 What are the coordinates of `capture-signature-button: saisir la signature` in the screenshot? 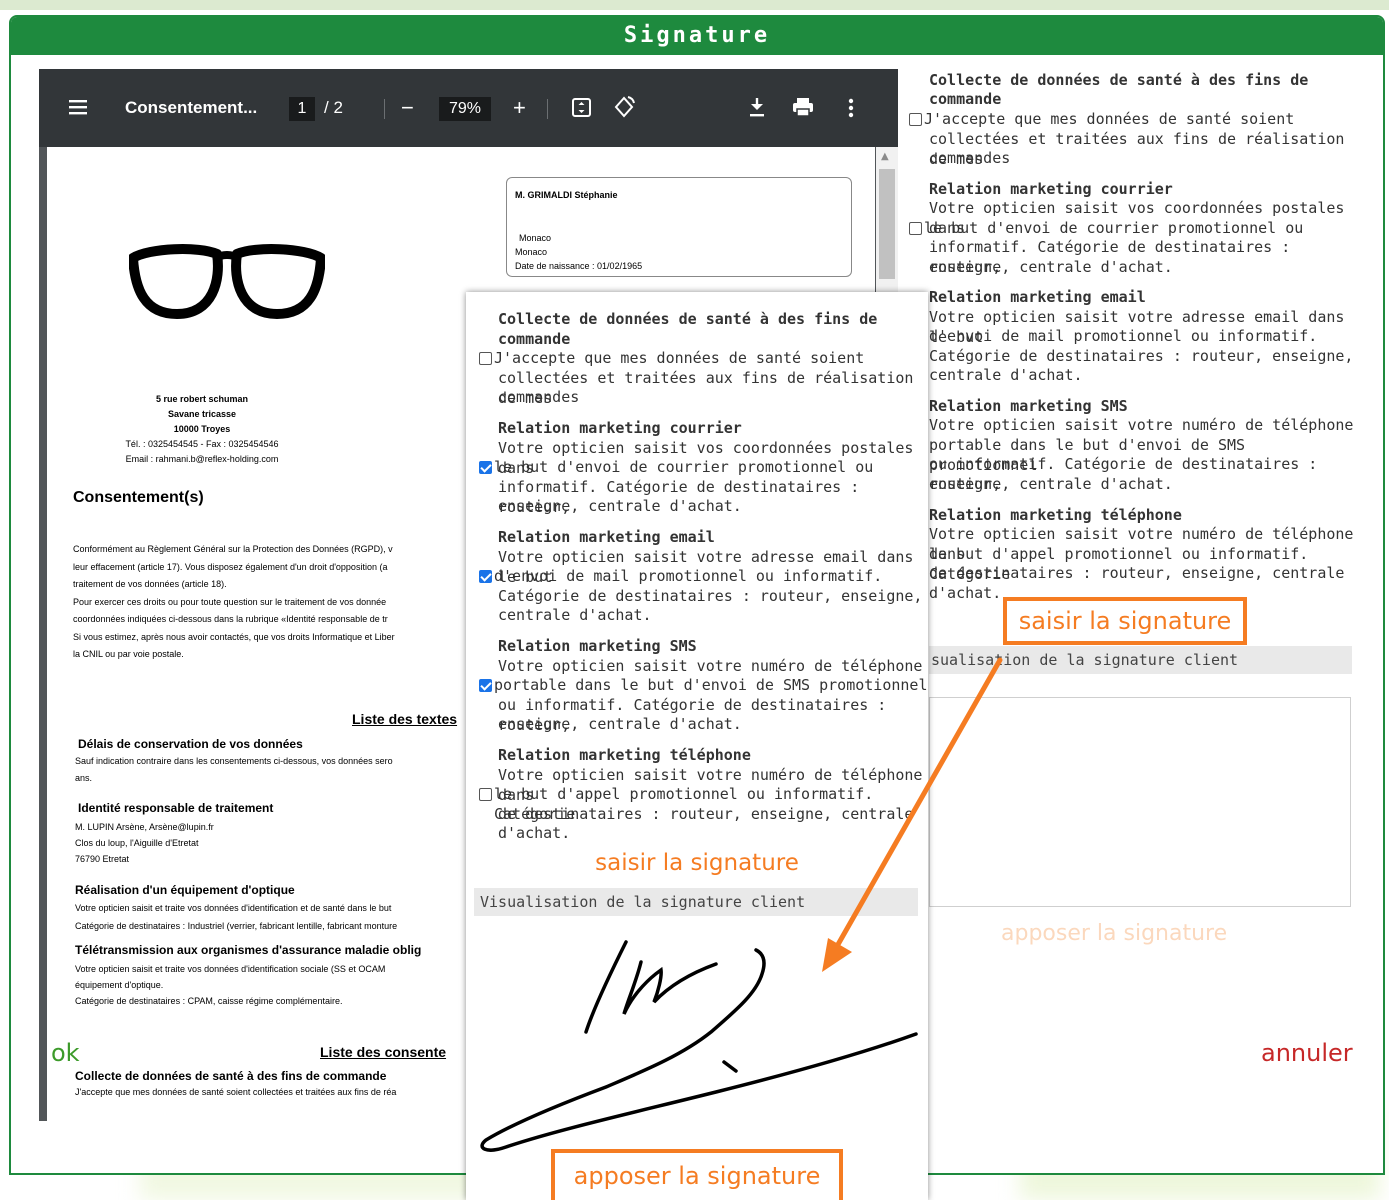 It's located at (1125, 621).